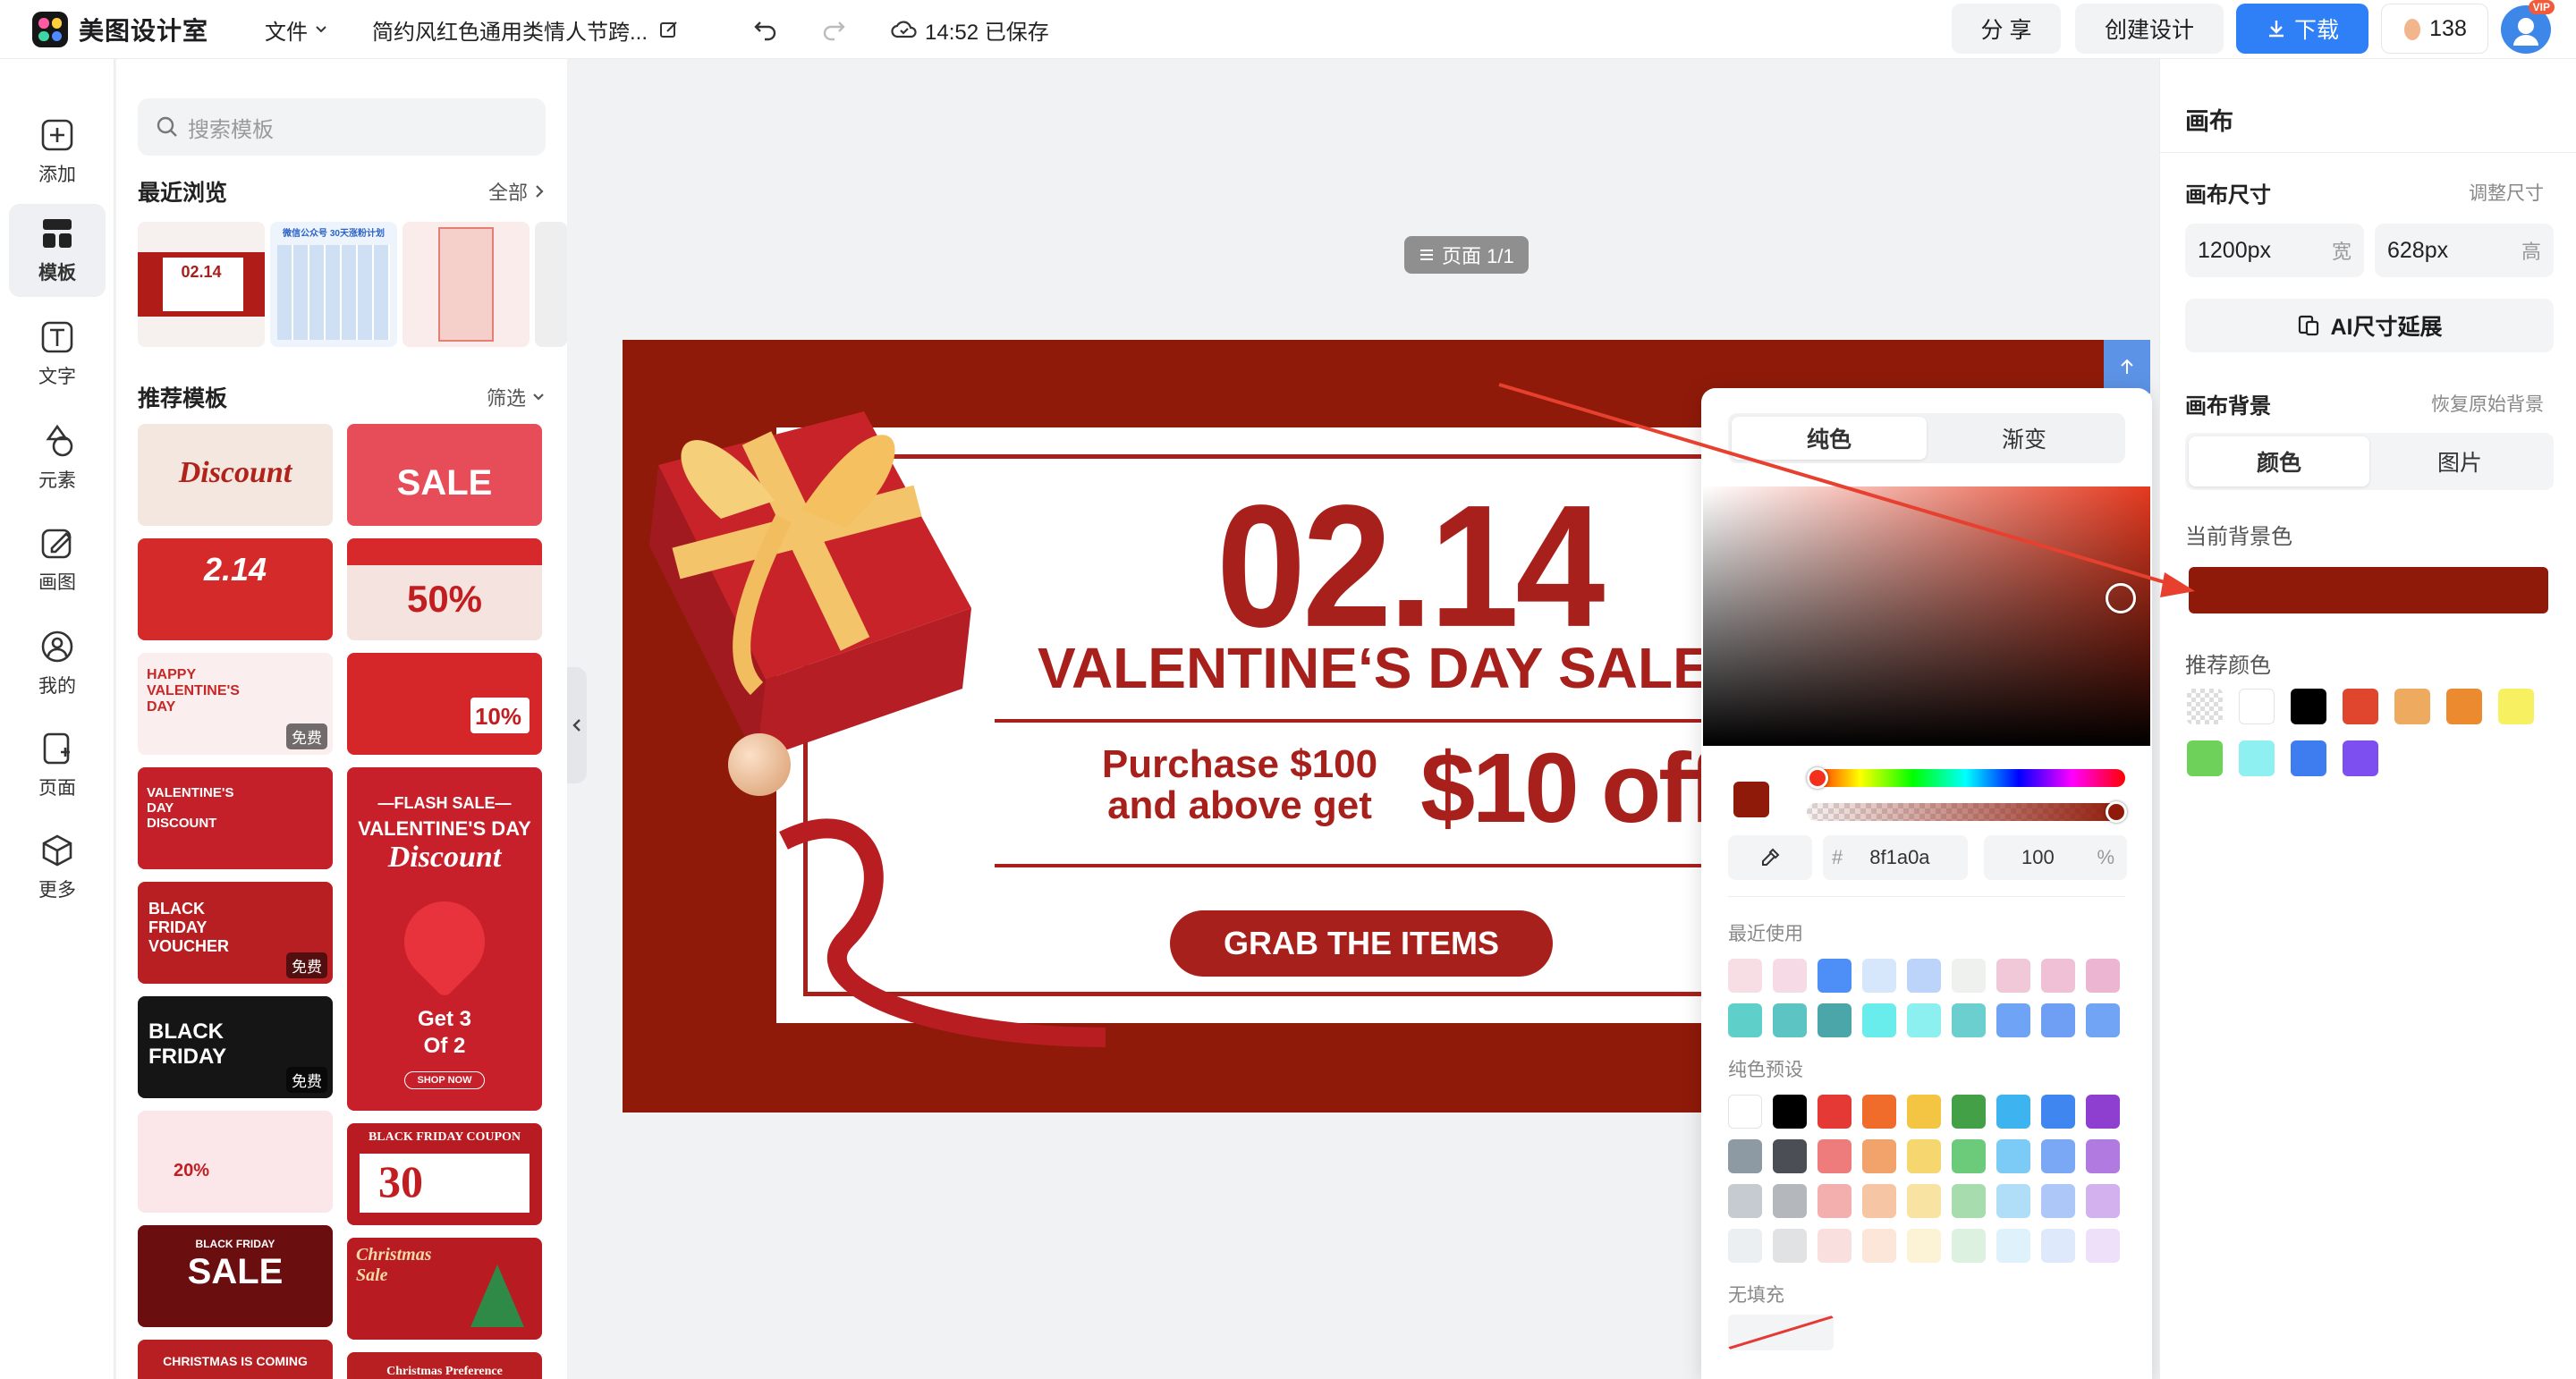  I want to click on hue-handle, so click(1817, 778).